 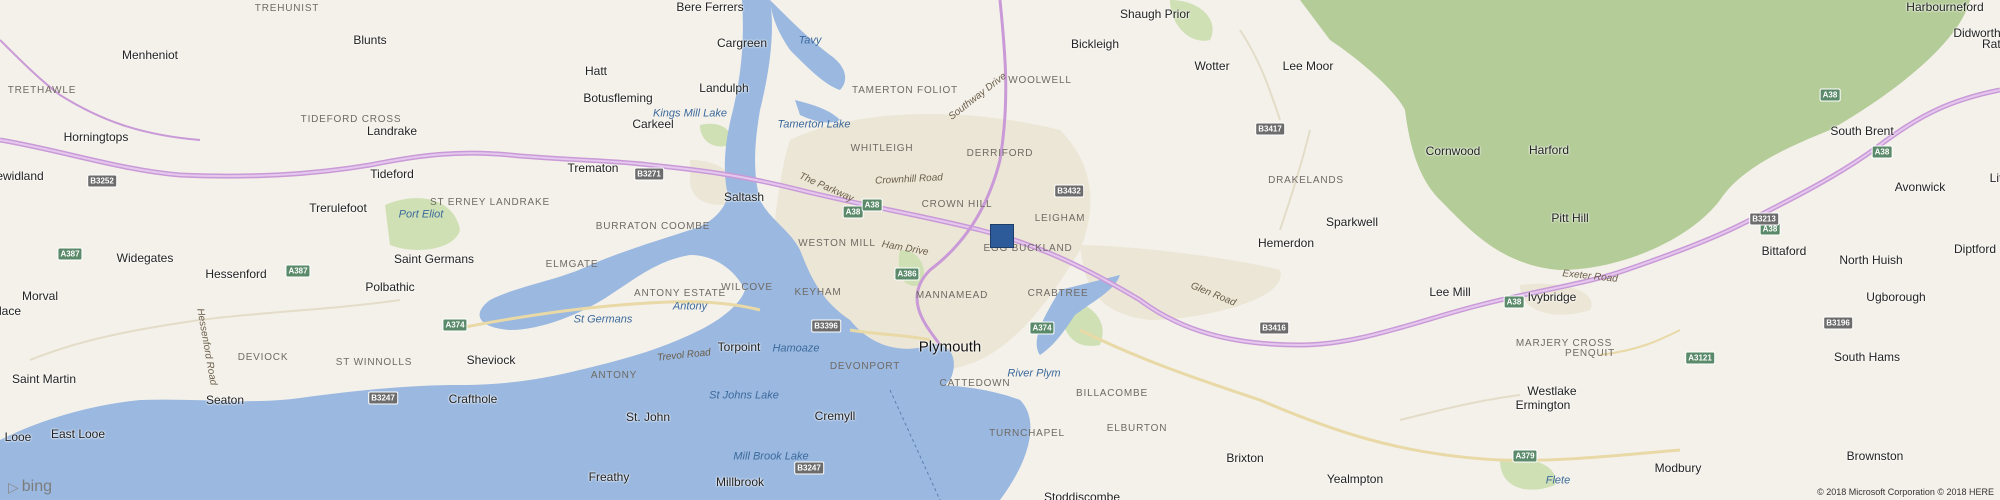 What do you see at coordinates (814, 124) in the screenshot?
I see `water-label: Tamerton Lake` at bounding box center [814, 124].